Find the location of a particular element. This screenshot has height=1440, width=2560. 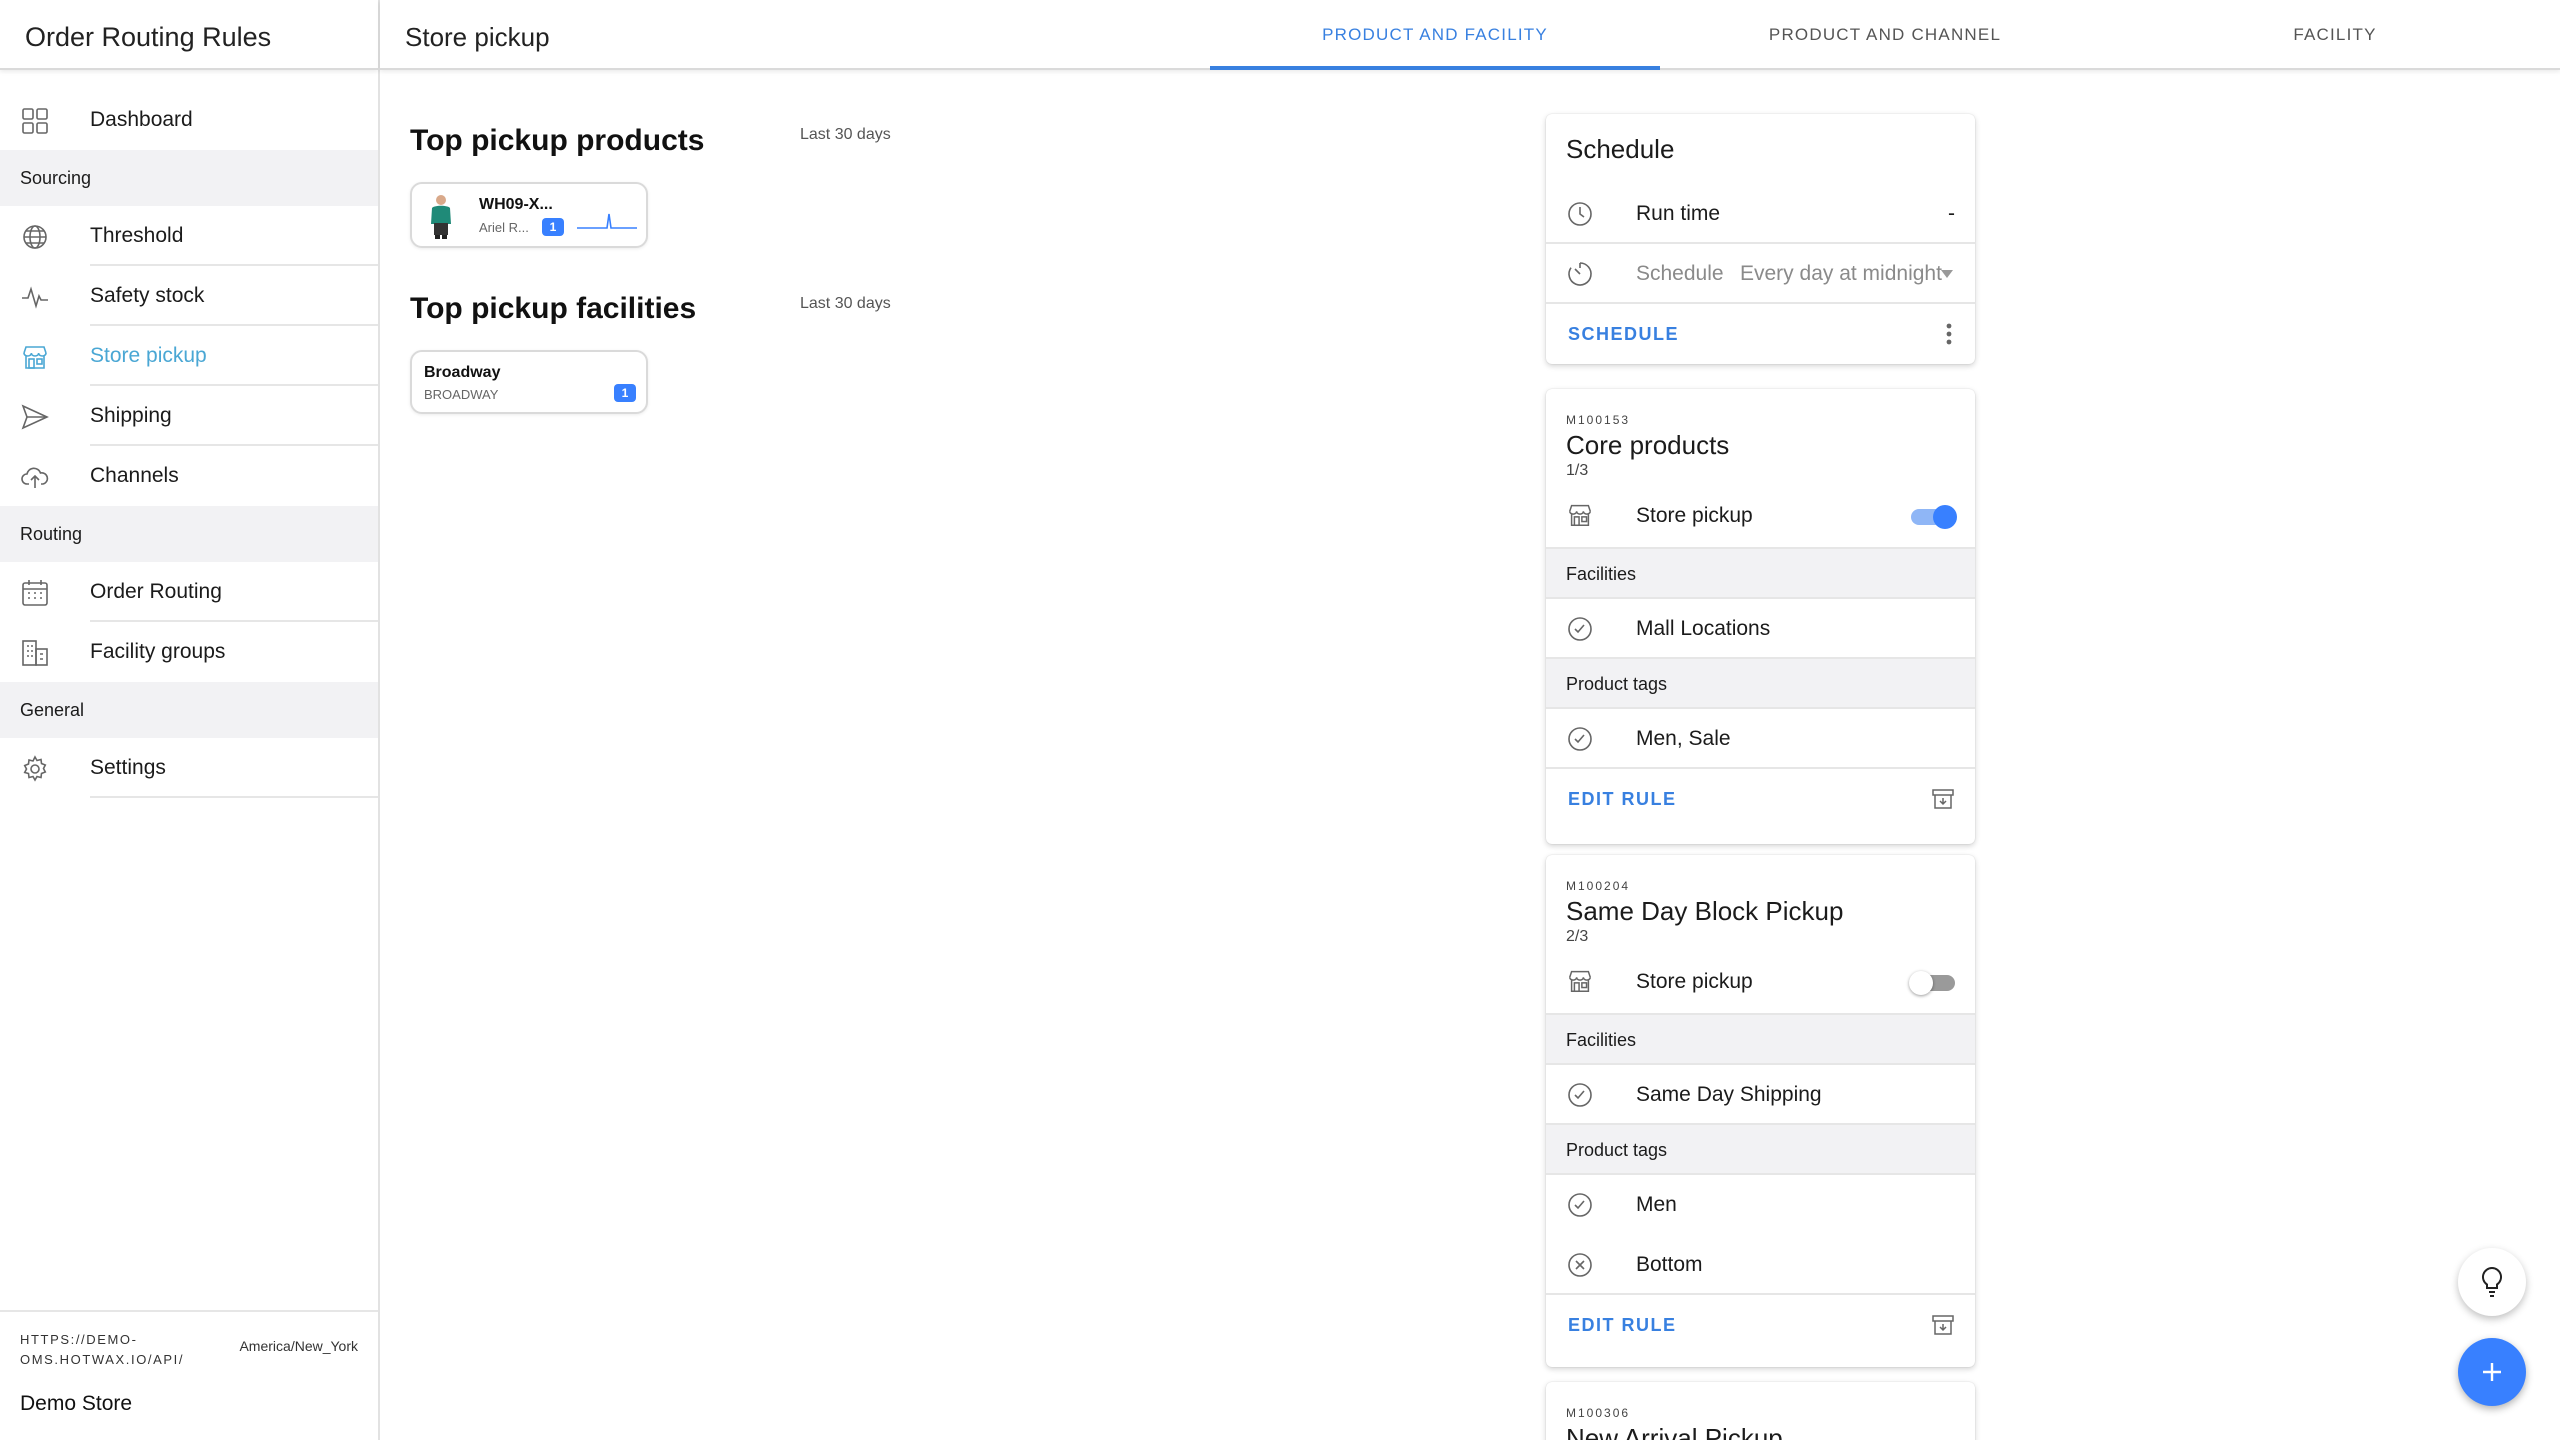

sparkline is located at coordinates (607, 221).